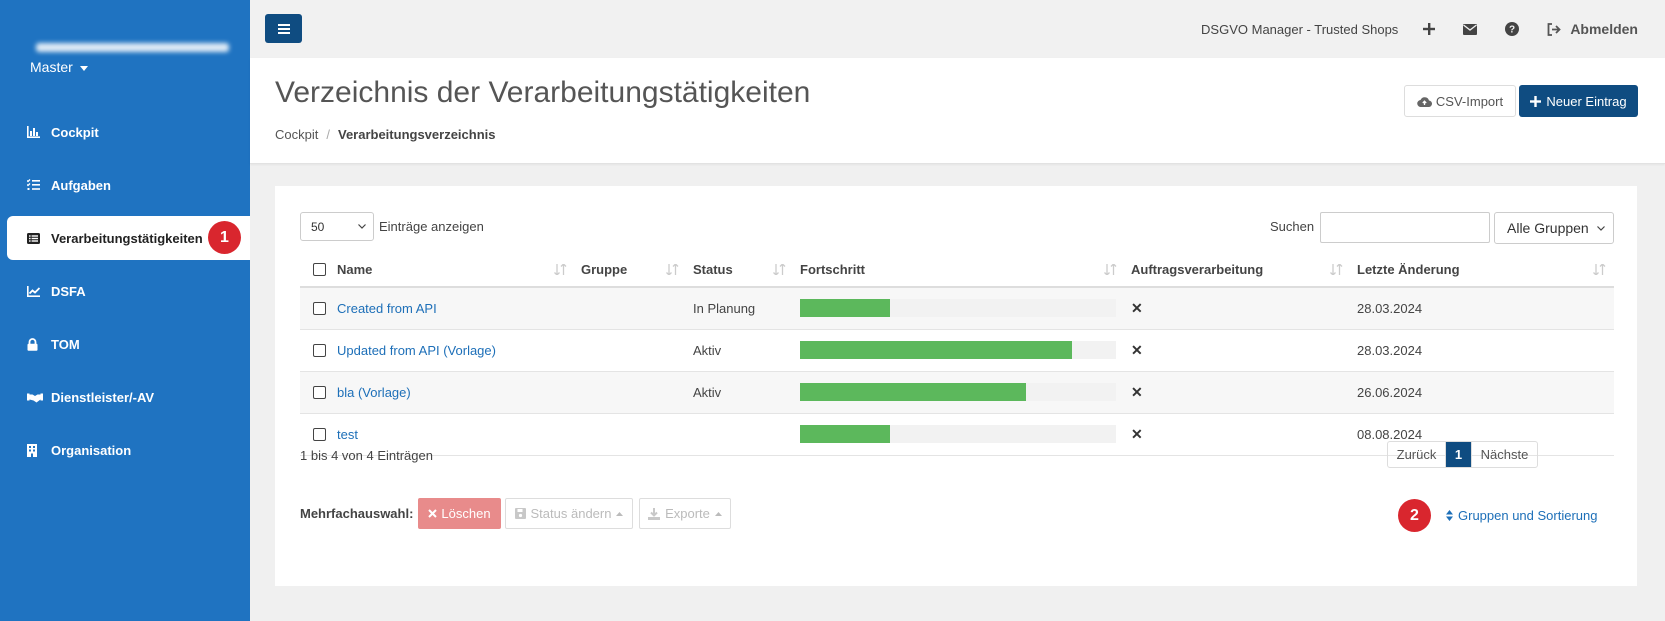 This screenshot has width=1665, height=621. I want to click on column-header-gruppe: Gruppe, so click(631, 270).